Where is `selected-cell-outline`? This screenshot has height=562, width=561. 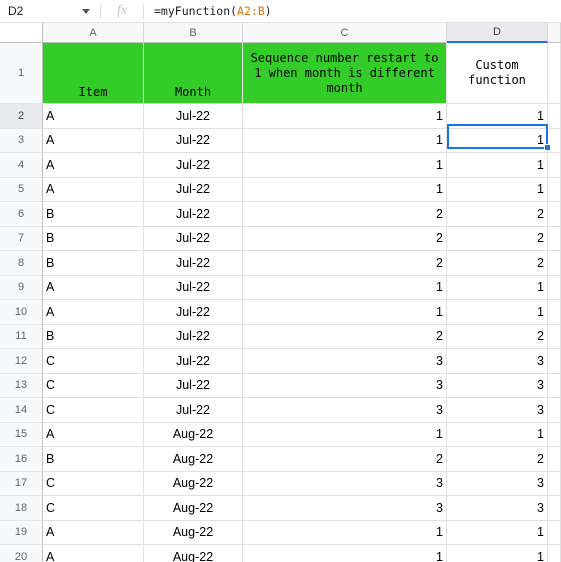 selected-cell-outline is located at coordinates (497, 136).